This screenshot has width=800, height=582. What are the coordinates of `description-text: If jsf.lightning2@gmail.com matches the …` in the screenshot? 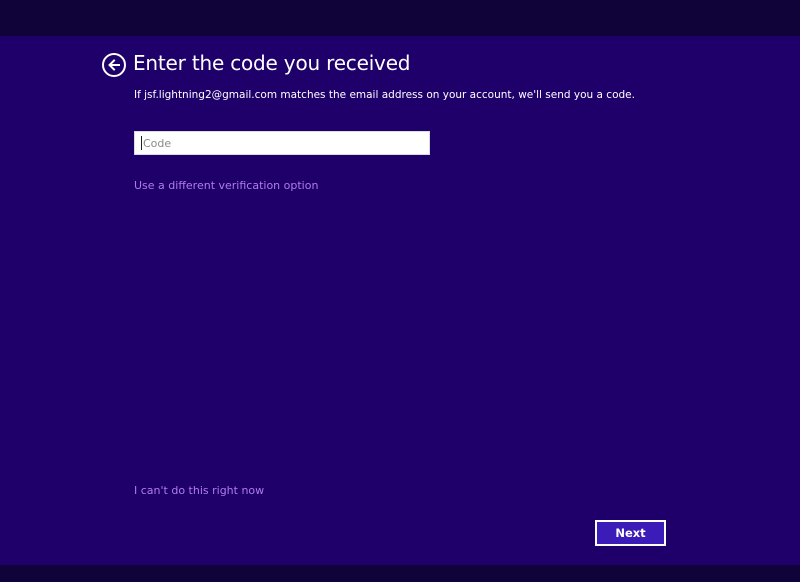 It's located at (384, 95).